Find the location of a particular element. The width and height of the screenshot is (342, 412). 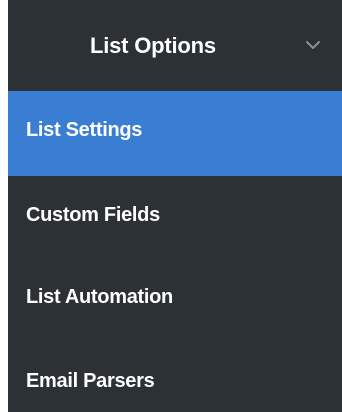

chevron-down-icon is located at coordinates (313, 45).